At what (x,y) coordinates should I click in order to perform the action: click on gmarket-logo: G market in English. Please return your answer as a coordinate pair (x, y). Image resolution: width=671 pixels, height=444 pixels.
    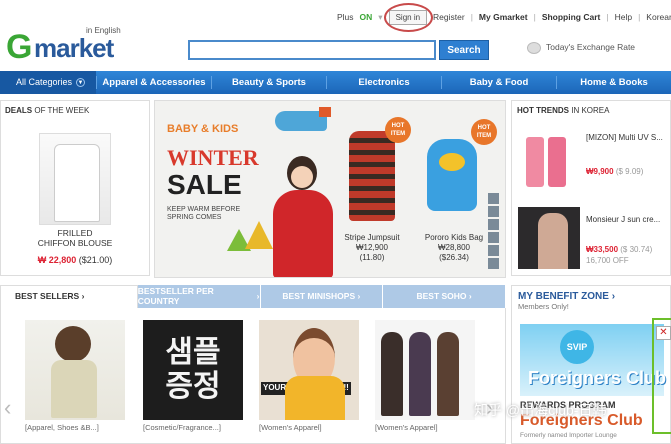
    Looking at the image, I should click on (66, 45).